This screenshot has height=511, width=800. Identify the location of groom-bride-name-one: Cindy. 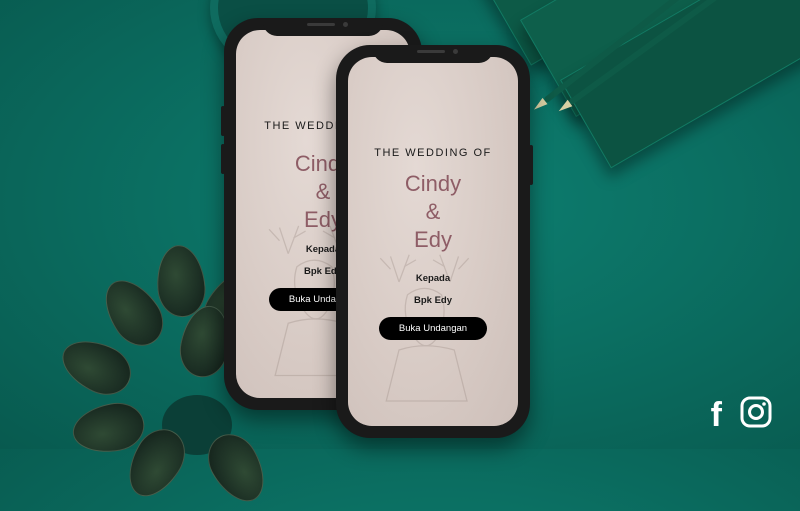
(433, 183).